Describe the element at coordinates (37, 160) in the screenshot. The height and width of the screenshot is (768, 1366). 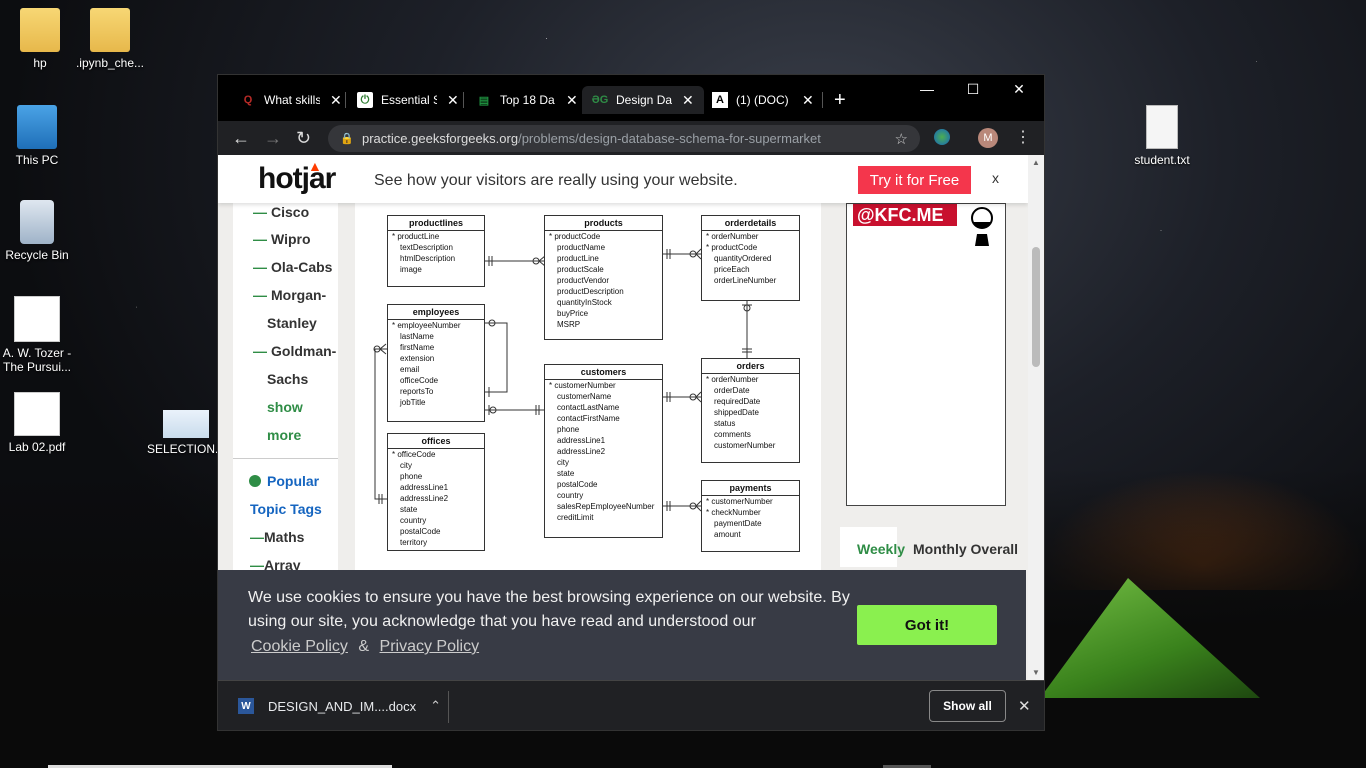
I see `desktop-icon-label: This PC` at that location.